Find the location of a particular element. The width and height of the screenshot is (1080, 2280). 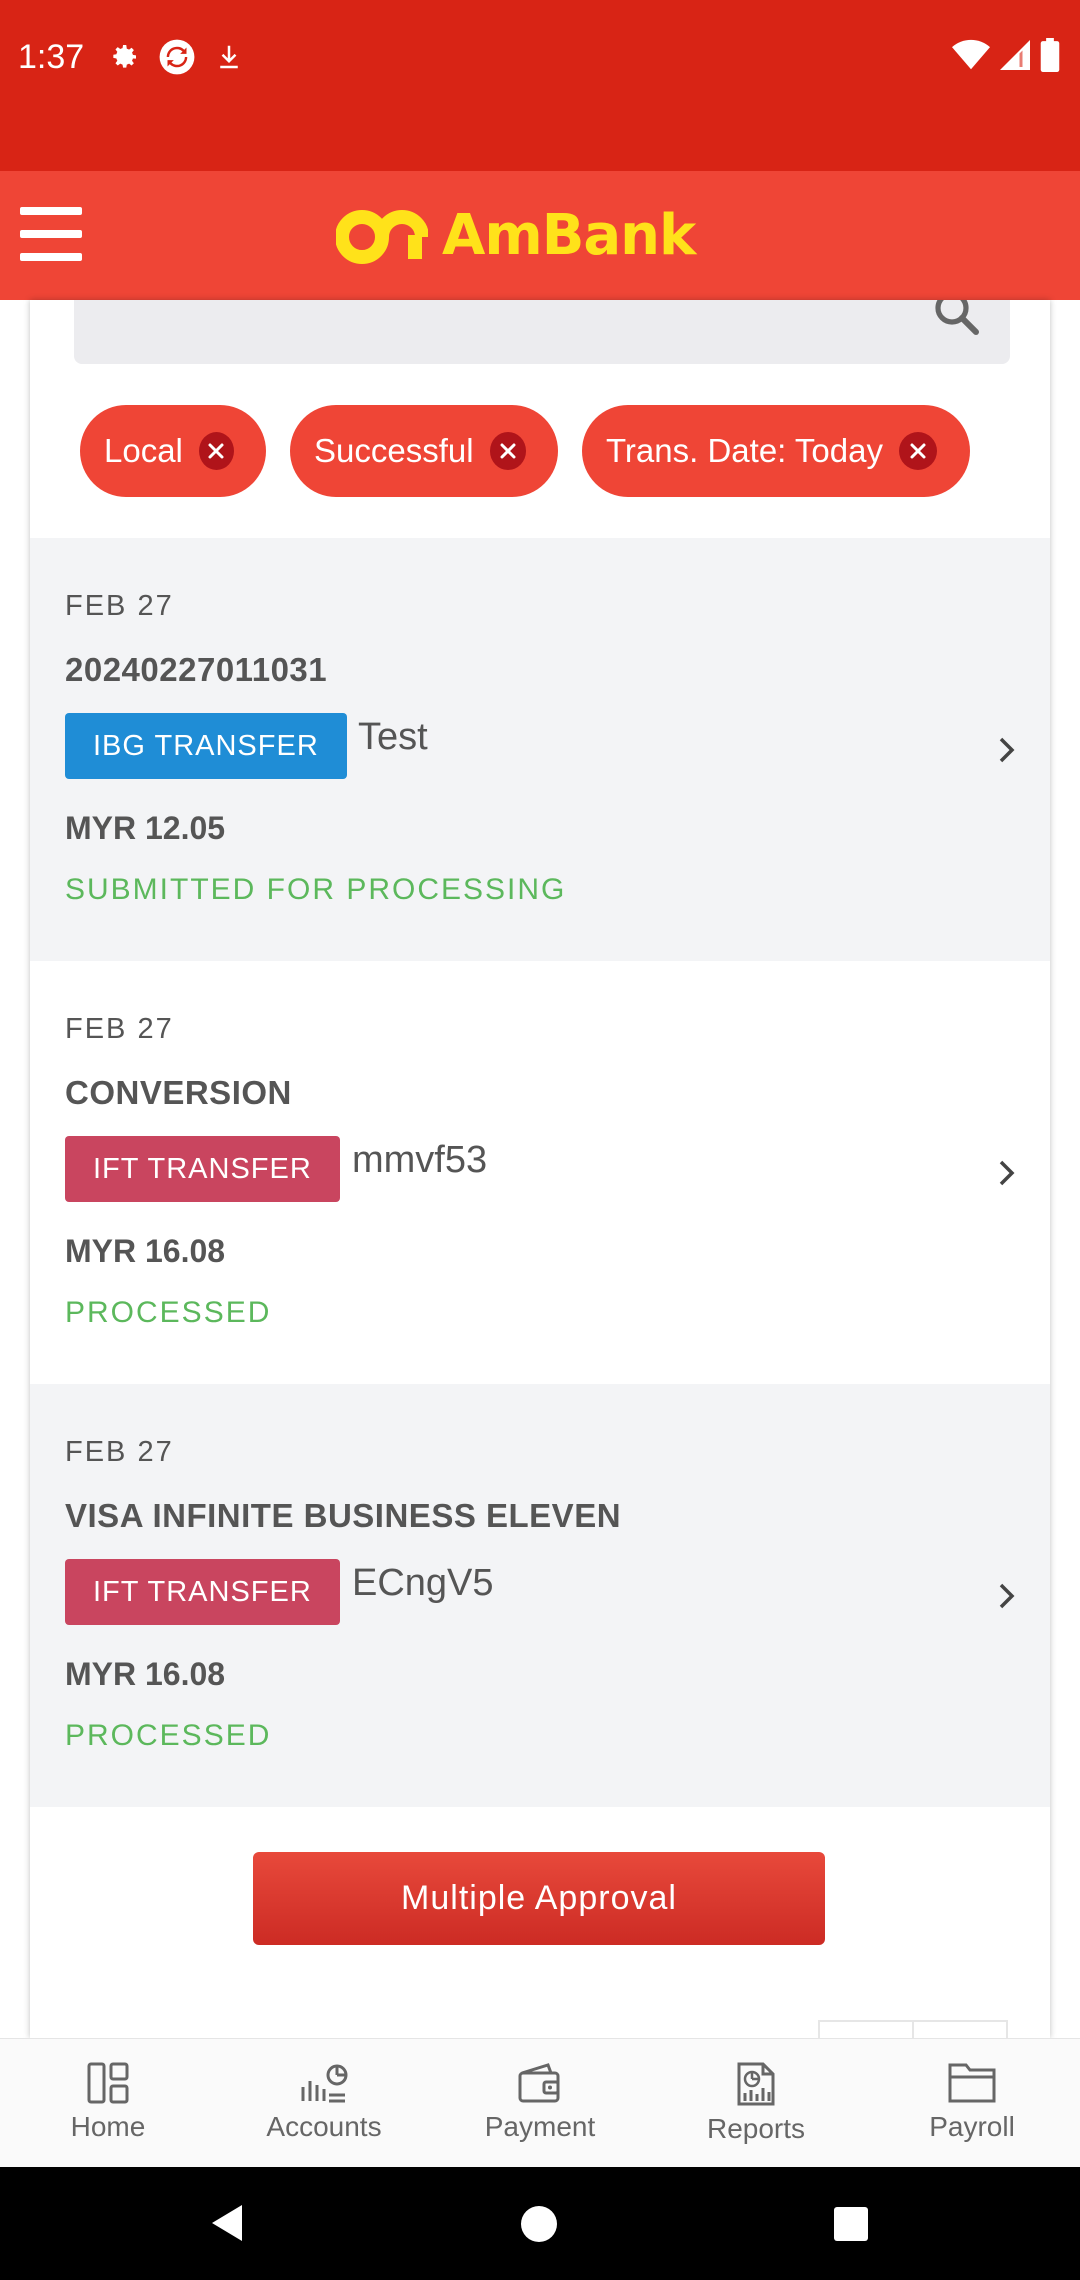

wifi-icon is located at coordinates (971, 54).